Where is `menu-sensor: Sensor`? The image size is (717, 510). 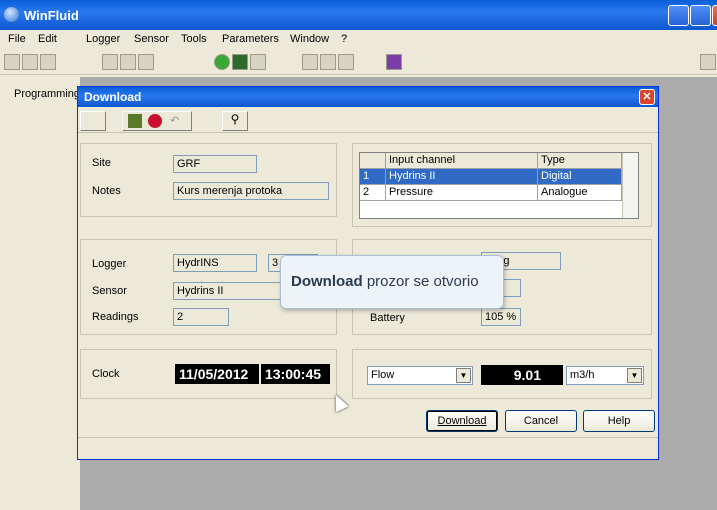 menu-sensor: Sensor is located at coordinates (151, 39).